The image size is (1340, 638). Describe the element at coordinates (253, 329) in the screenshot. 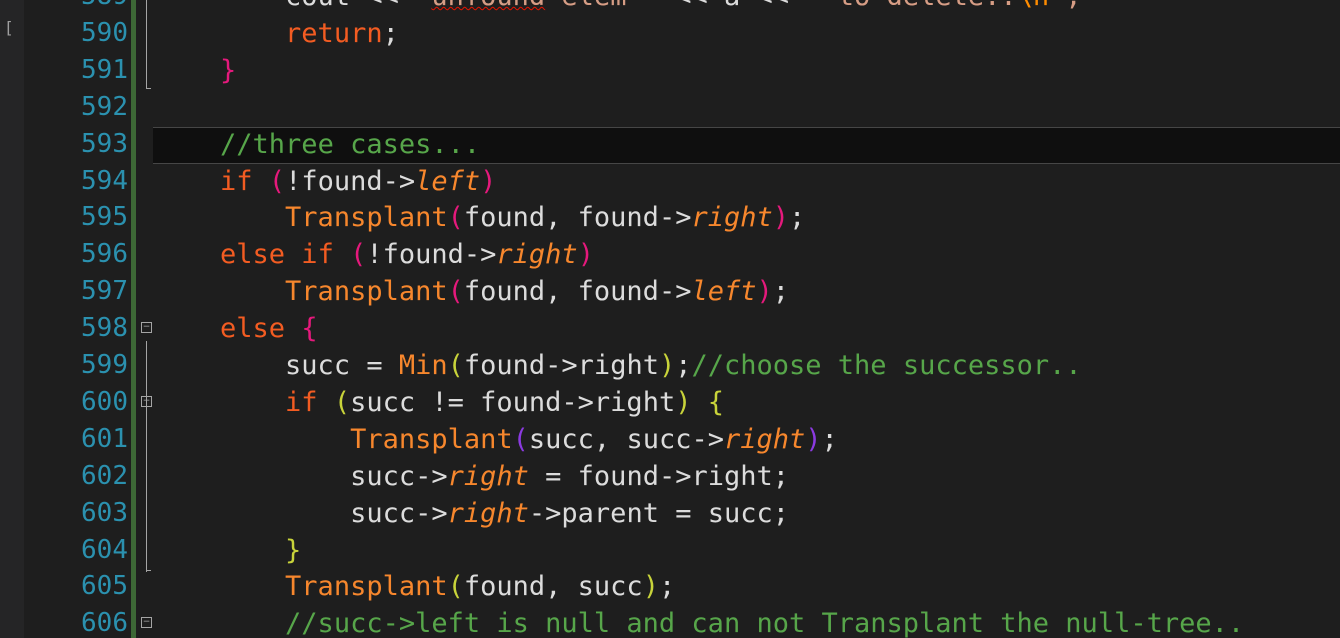

I see `code-token: else` at that location.